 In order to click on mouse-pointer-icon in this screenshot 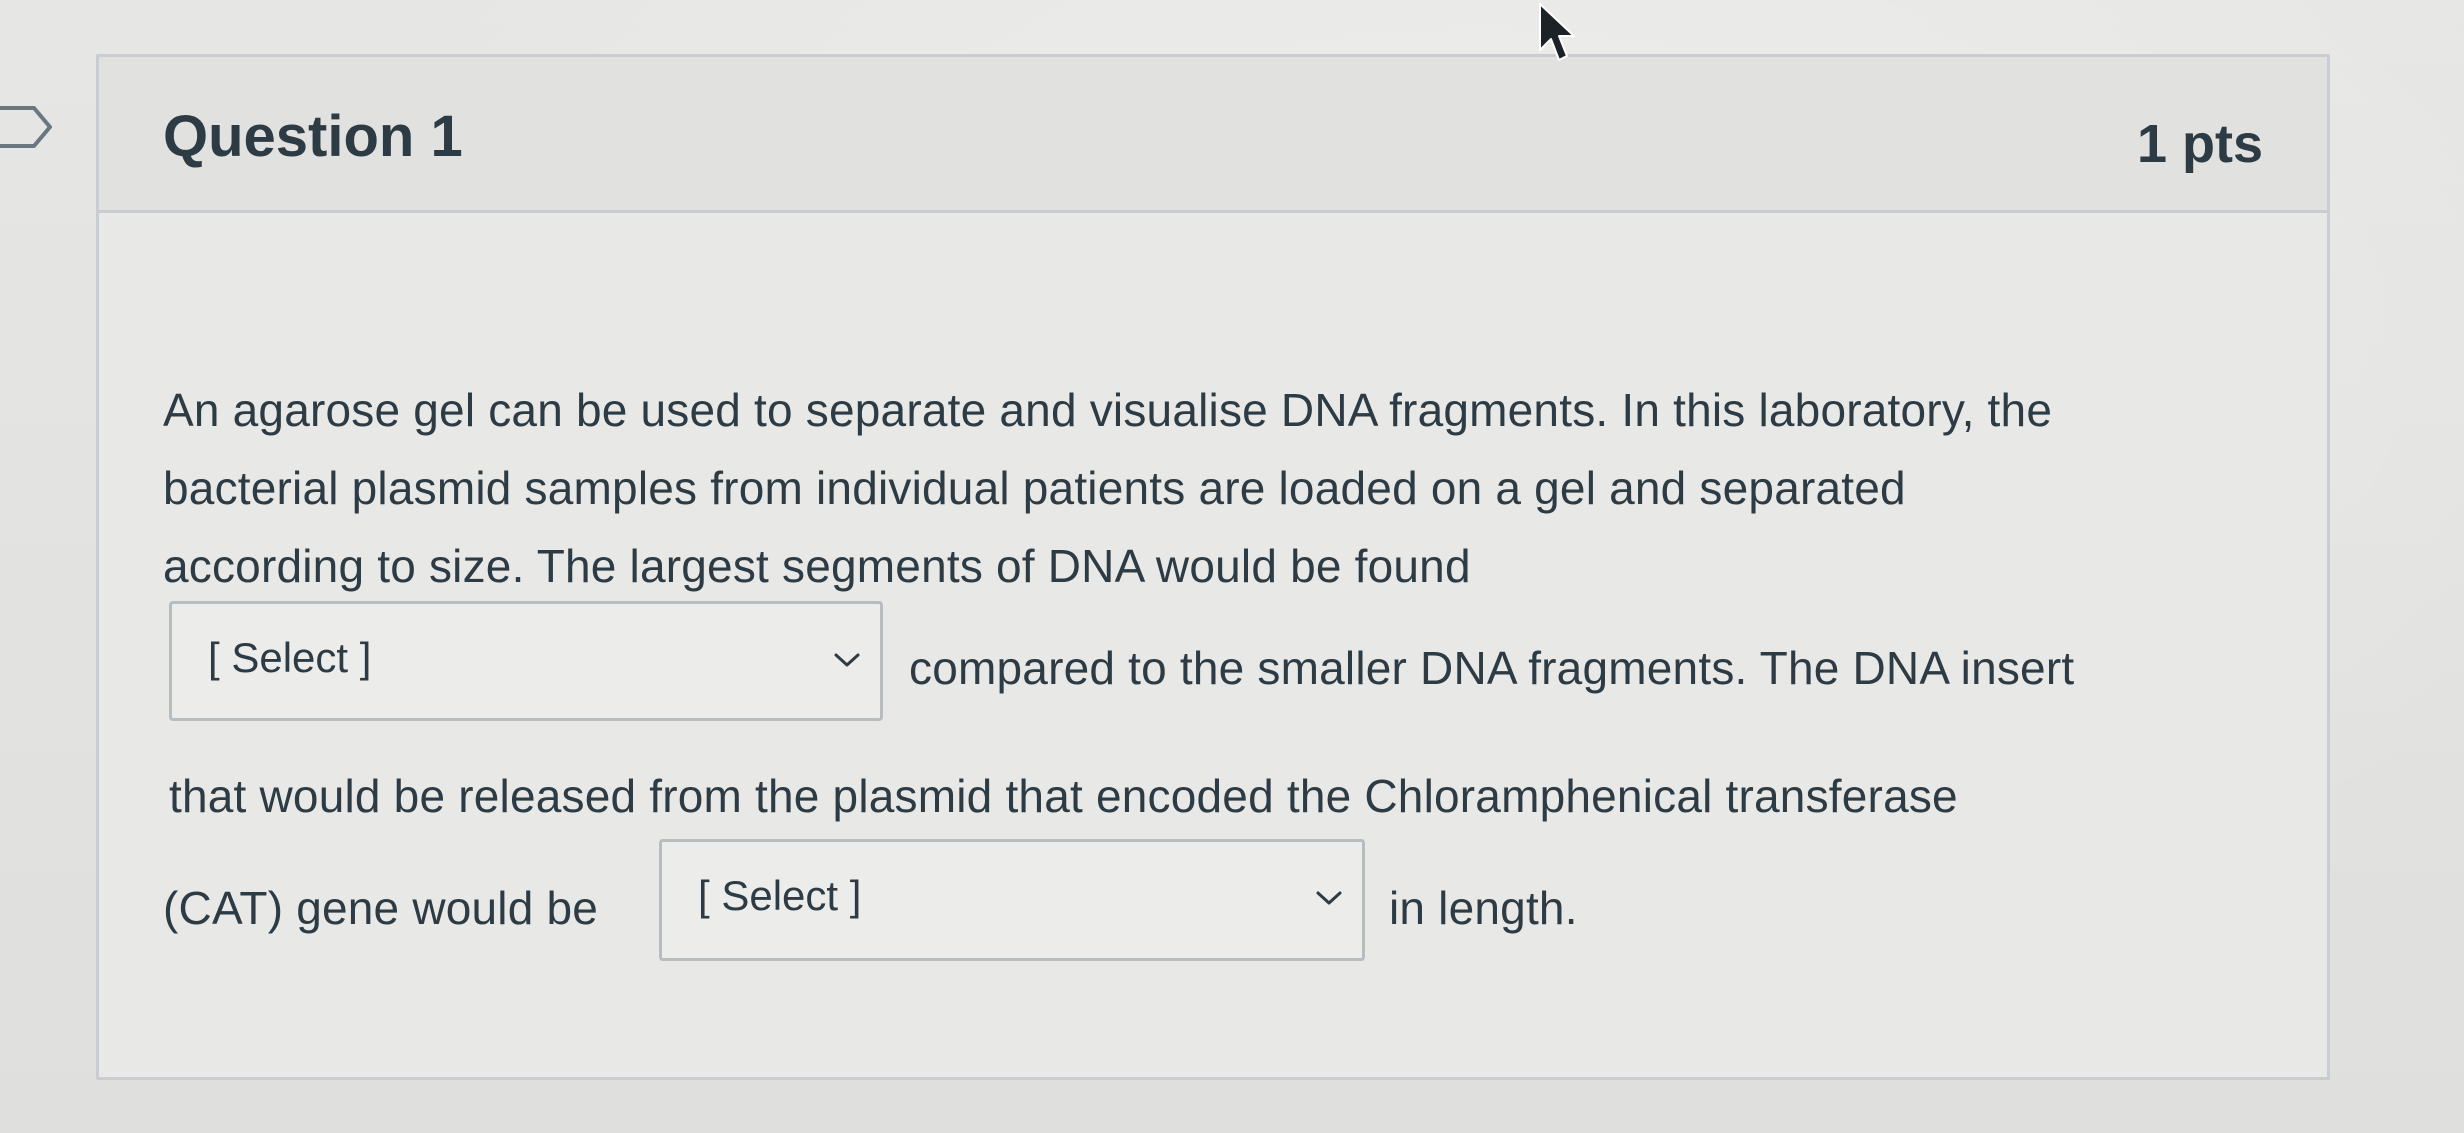, I will do `click(1557, 32)`.